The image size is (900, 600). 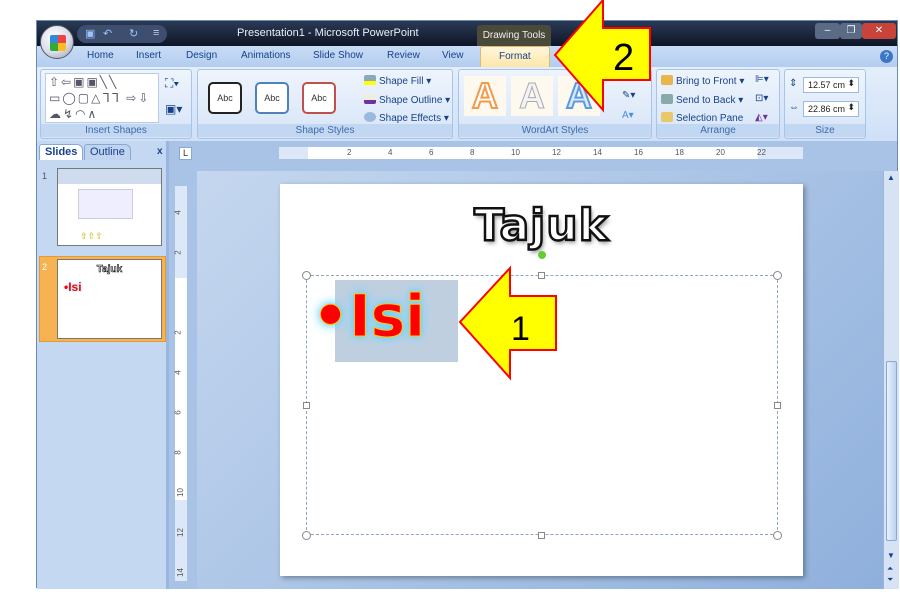 I want to click on callout-arrows: 2 1, so click(x=554, y=190).